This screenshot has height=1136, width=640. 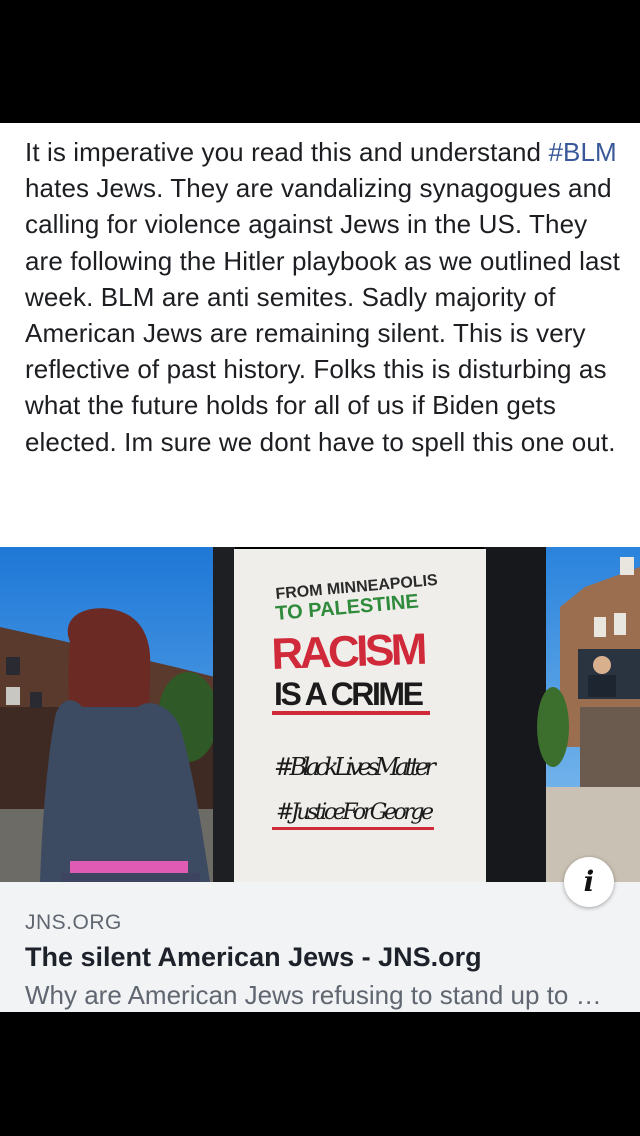 I want to click on bottom-black-bar, so click(x=320, y=1074).